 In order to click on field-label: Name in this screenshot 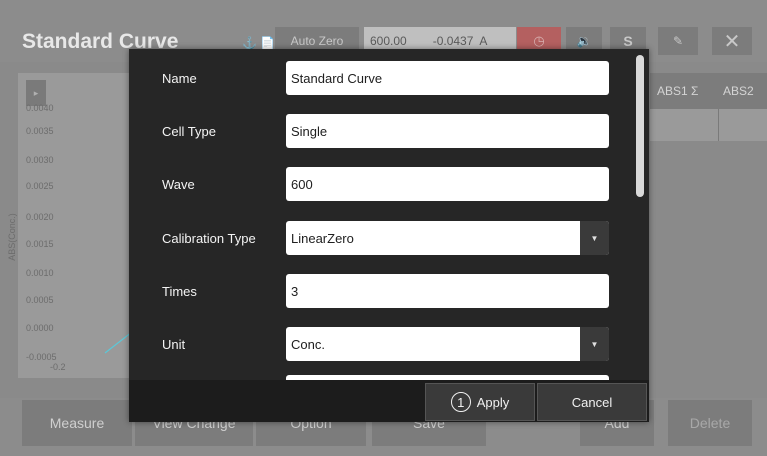, I will do `click(179, 78)`.